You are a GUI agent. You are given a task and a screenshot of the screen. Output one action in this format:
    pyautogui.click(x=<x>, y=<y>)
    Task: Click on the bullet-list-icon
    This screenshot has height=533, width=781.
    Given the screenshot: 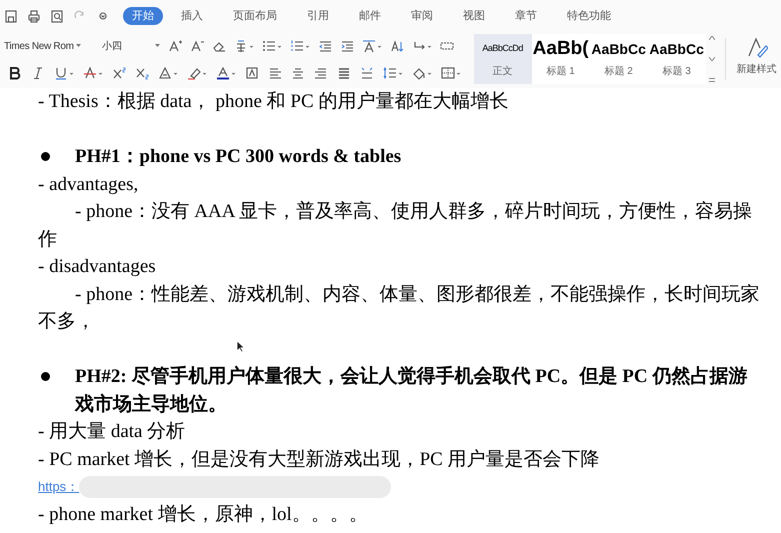 What is the action you would take?
    pyautogui.click(x=272, y=46)
    